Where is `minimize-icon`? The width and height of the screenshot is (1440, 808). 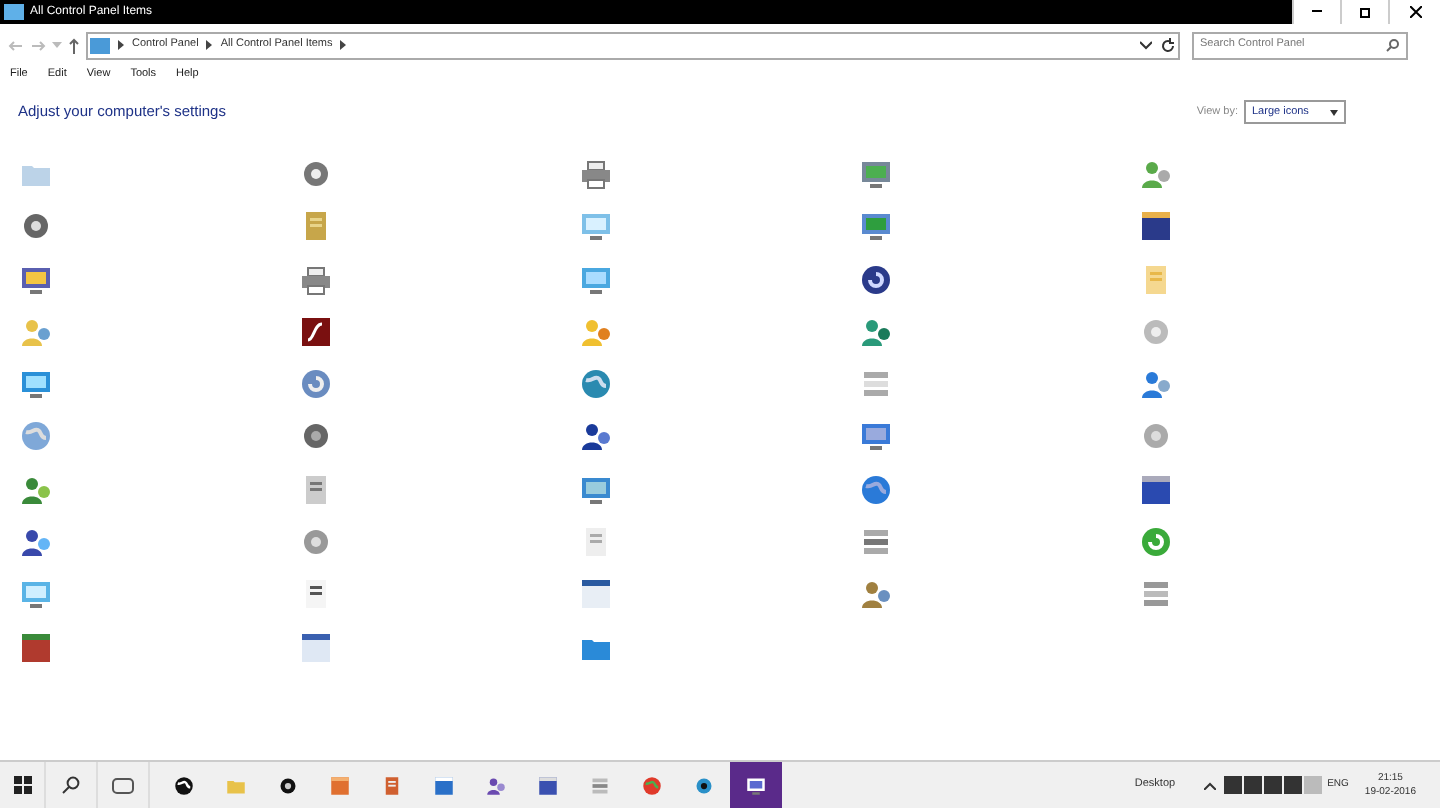
minimize-icon is located at coordinates (1317, 12).